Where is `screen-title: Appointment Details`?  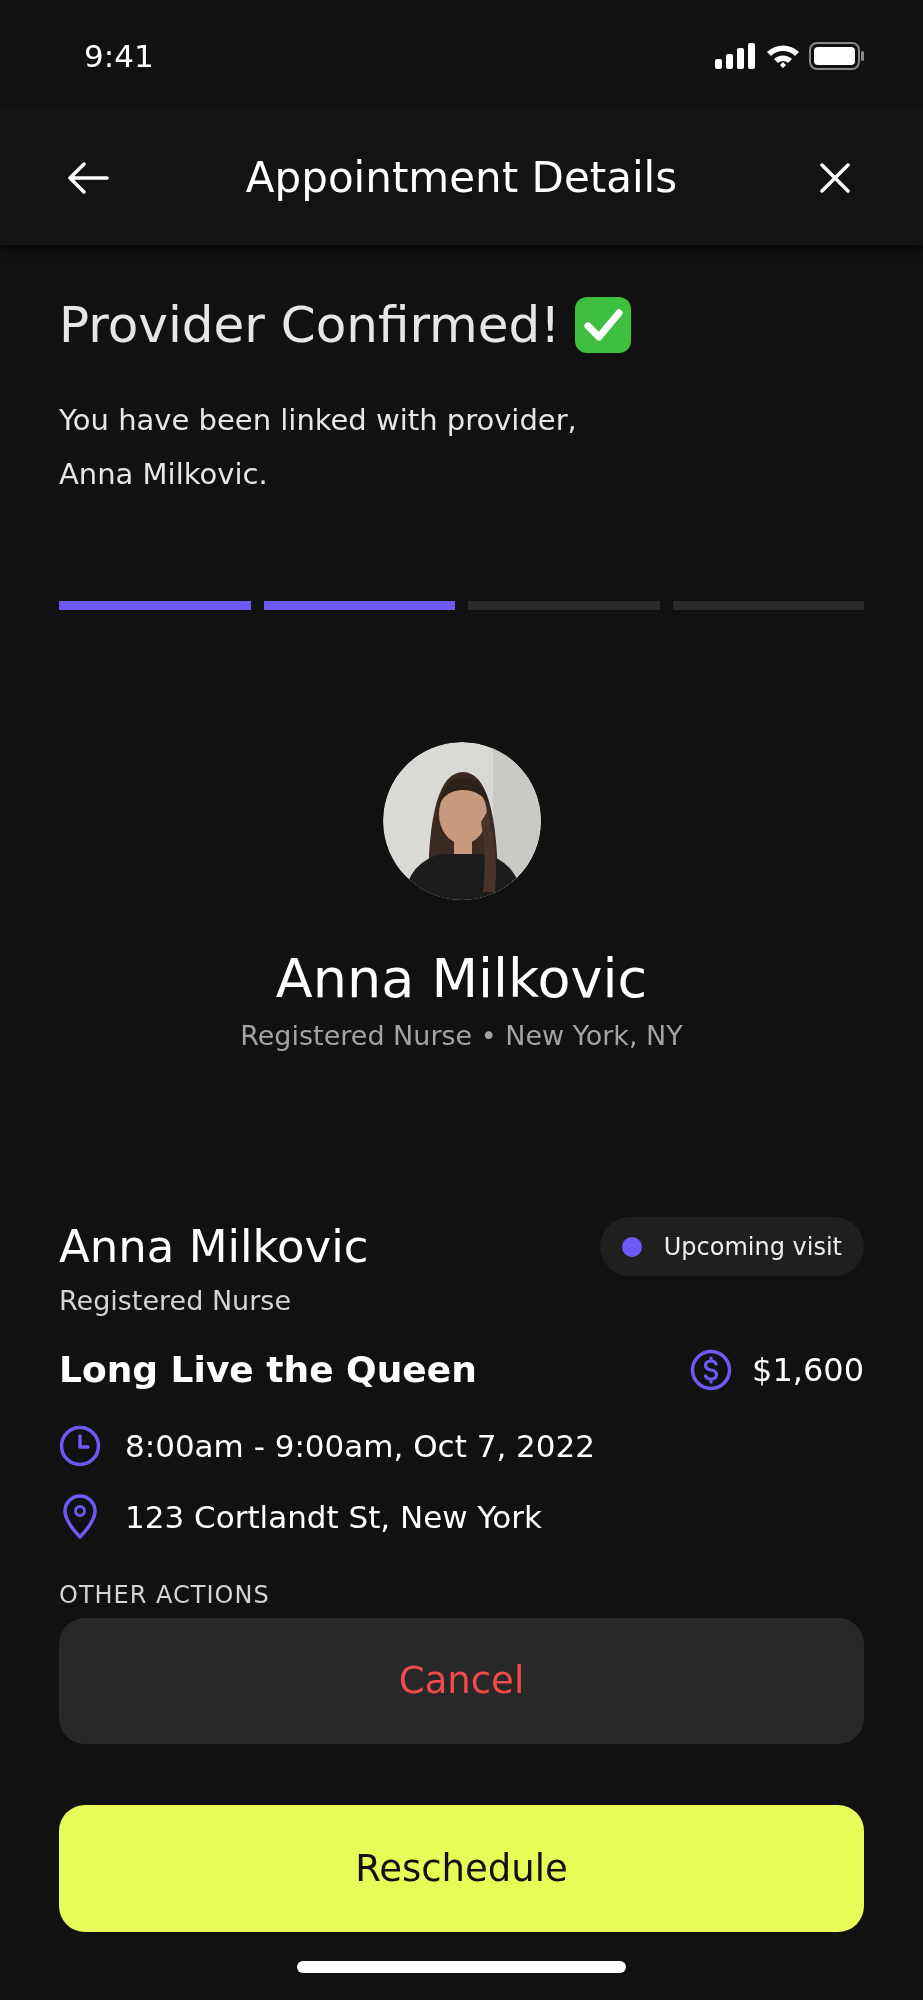 screen-title: Appointment Details is located at coordinates (461, 178).